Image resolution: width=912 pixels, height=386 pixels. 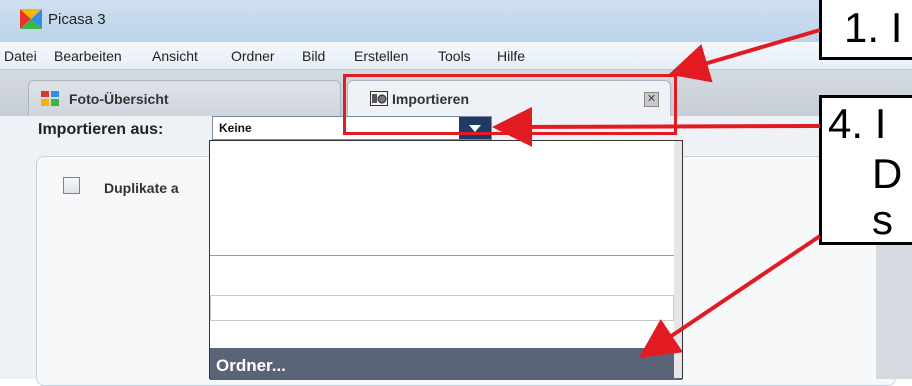 What do you see at coordinates (730, 296) in the screenshot?
I see `arrow-to-ordner-option` at bounding box center [730, 296].